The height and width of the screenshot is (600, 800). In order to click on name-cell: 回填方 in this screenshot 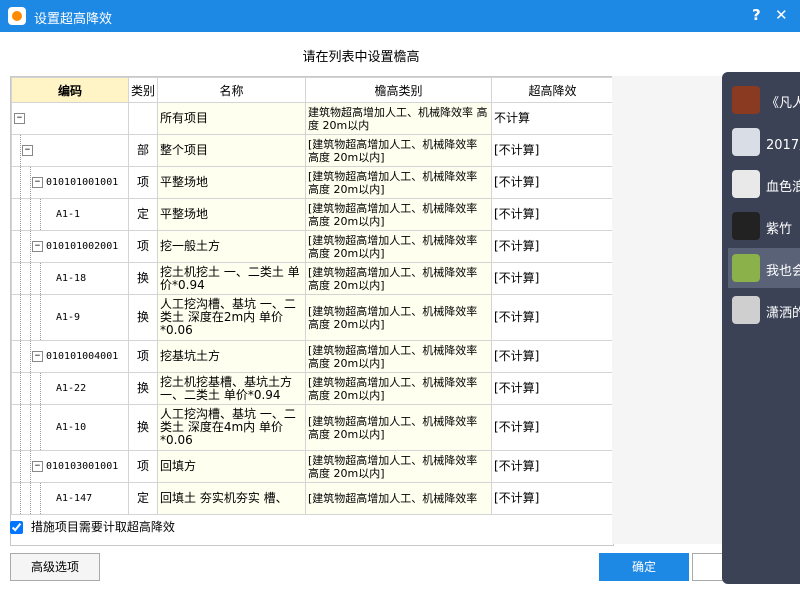, I will do `click(231, 466)`.